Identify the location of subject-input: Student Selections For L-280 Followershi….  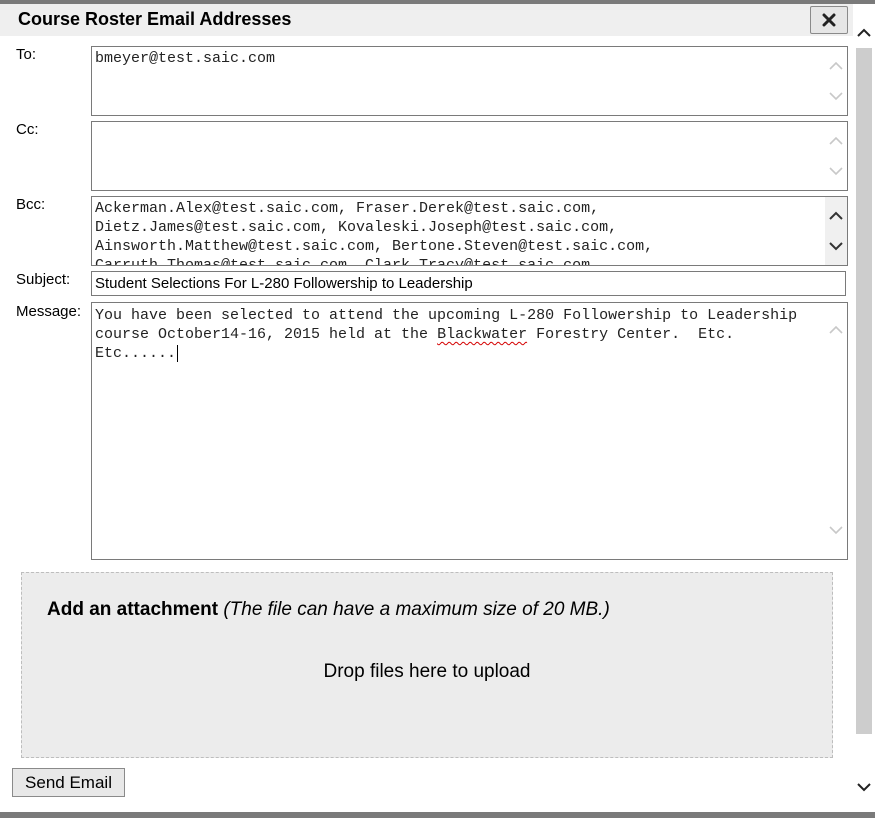
(468, 283).